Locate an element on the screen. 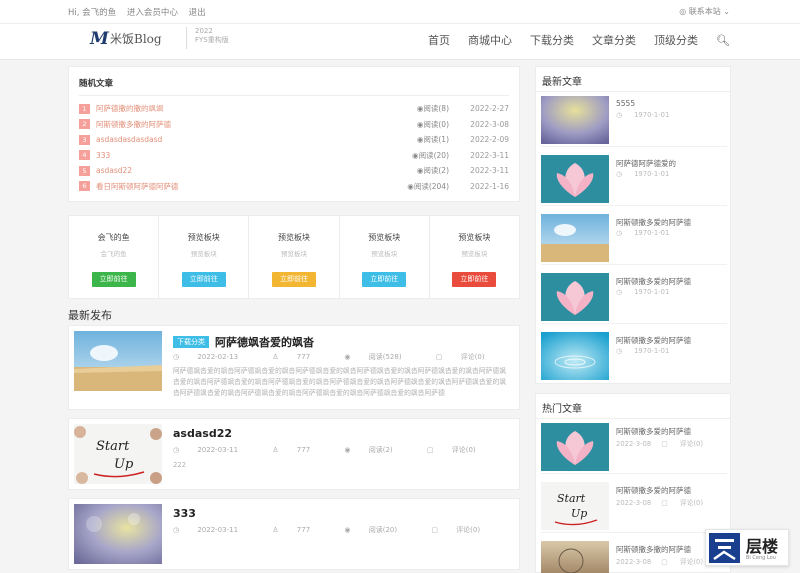 The image size is (800, 573). list-item: 1 阿萨德撒的撒的飒飒 ◉阅读(8) 2022-2-27 is located at coordinates (294, 109).